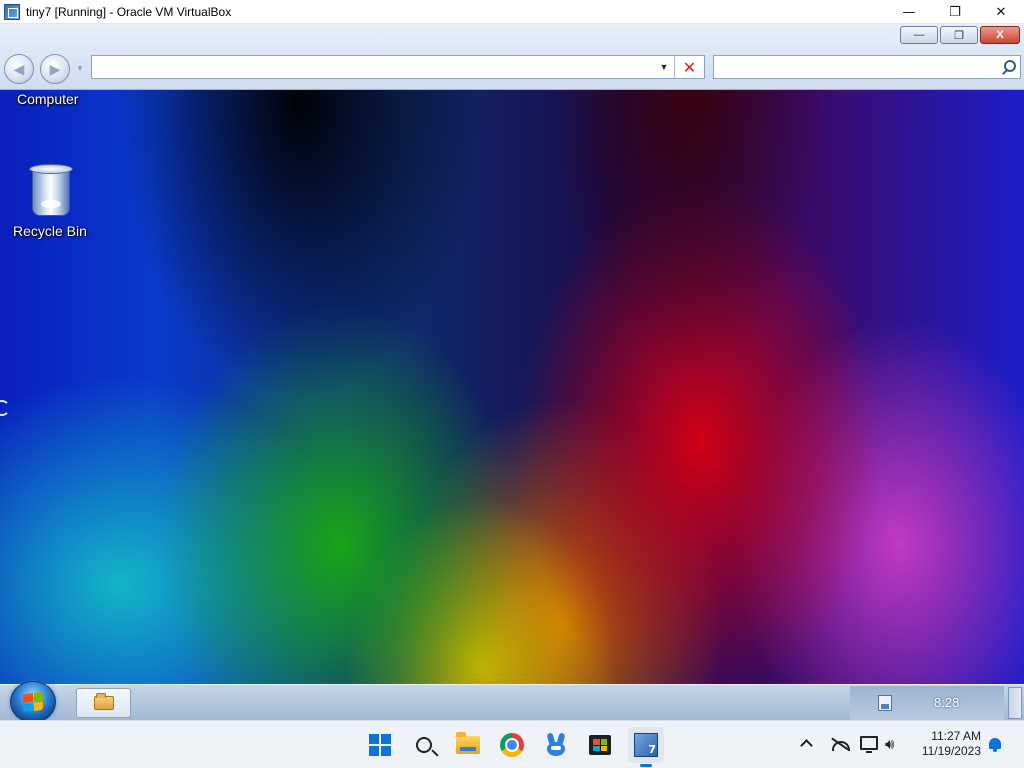 The height and width of the screenshot is (768, 1024). I want to click on network-disconnected-icon, so click(840, 744).